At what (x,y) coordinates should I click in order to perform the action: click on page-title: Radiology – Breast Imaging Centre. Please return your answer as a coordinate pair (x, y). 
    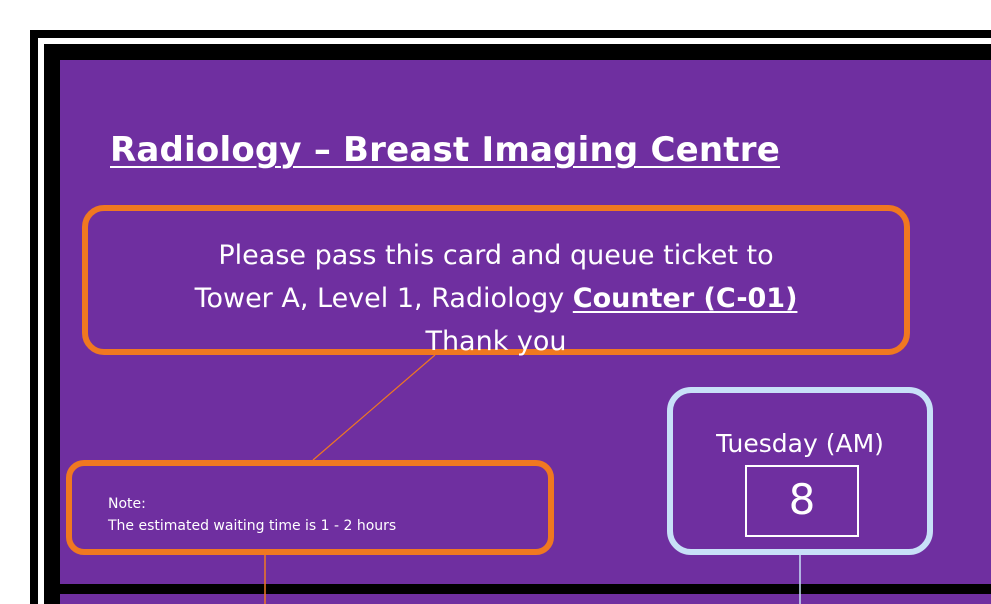
    Looking at the image, I should click on (445, 150).